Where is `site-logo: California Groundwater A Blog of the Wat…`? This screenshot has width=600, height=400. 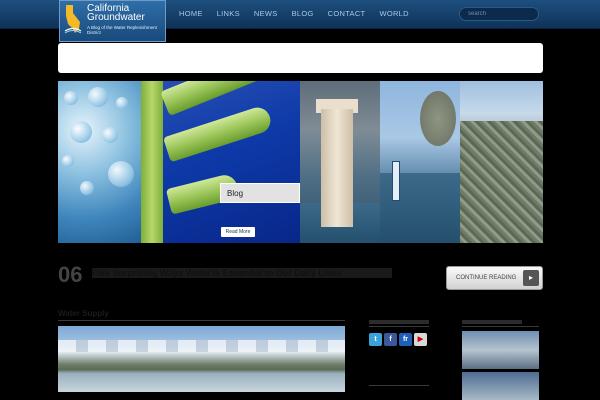
site-logo: California Groundwater A Blog of the Wat… is located at coordinates (112, 21).